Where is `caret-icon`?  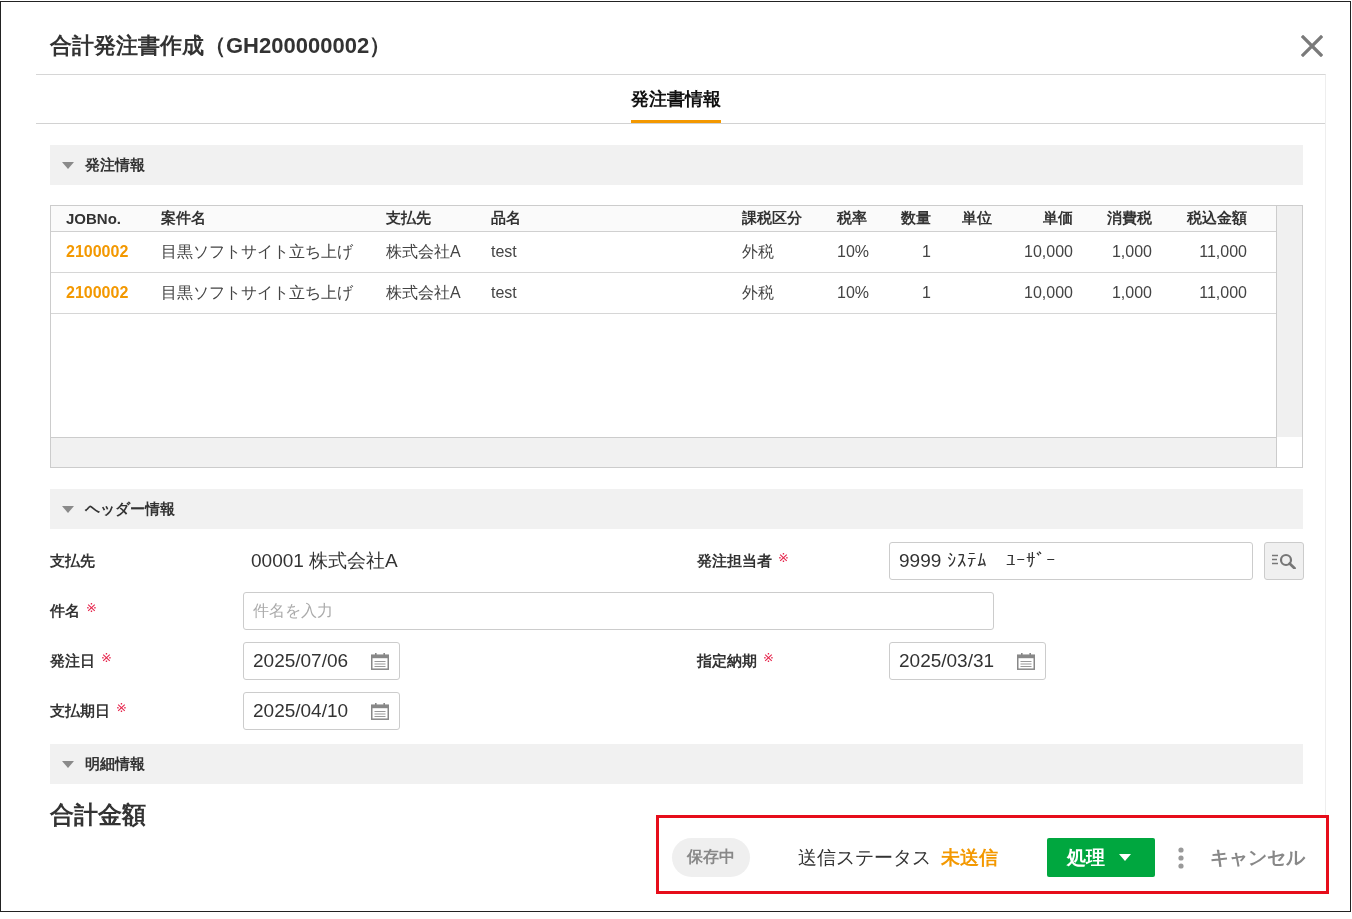
caret-icon is located at coordinates (1125, 857).